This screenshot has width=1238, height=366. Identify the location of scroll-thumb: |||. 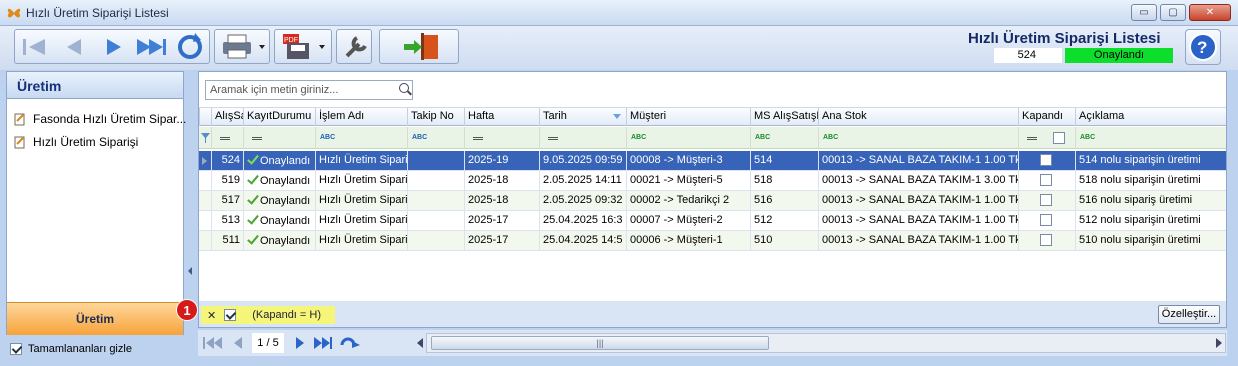
(600, 343).